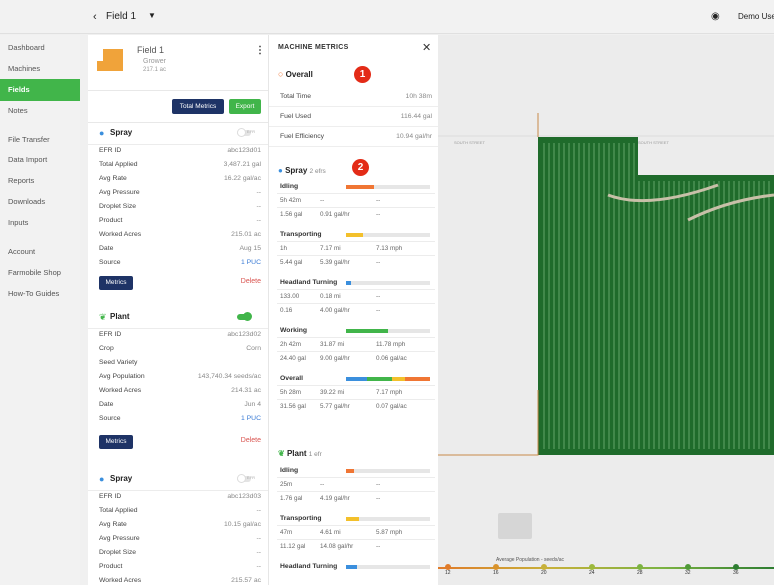  I want to click on block-value: 5h 42m, so click(291, 200).